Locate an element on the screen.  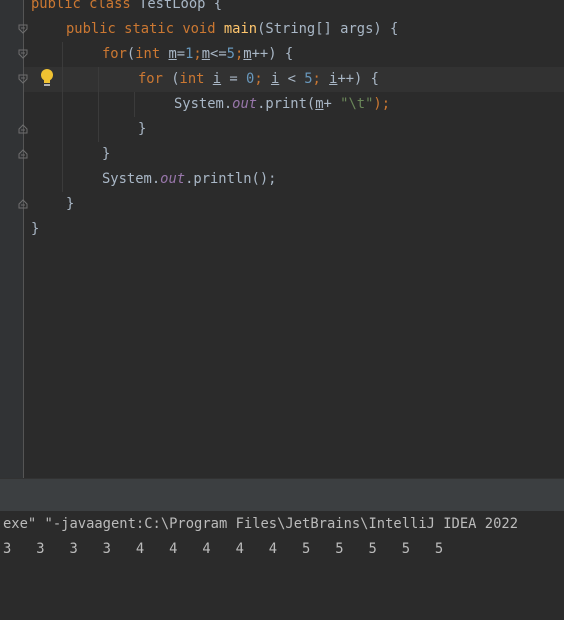
method-call: .print( is located at coordinates (286, 104).